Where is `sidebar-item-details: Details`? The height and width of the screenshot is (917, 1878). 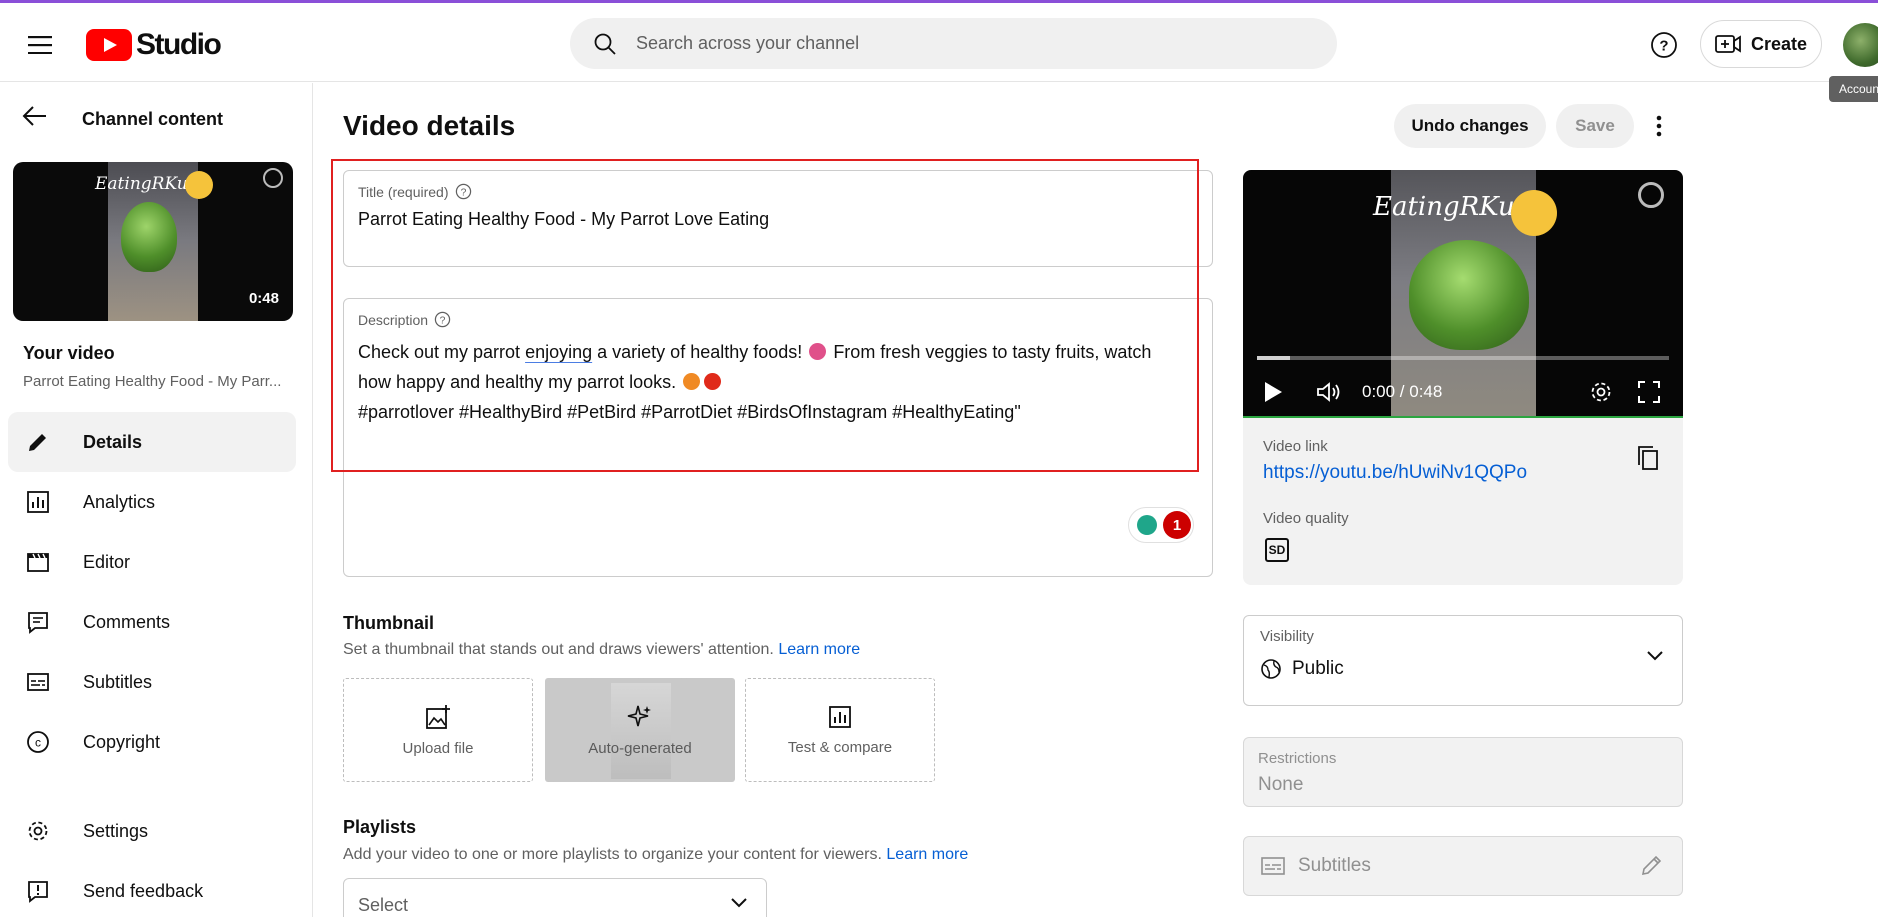
sidebar-item-details: Details is located at coordinates (152, 442).